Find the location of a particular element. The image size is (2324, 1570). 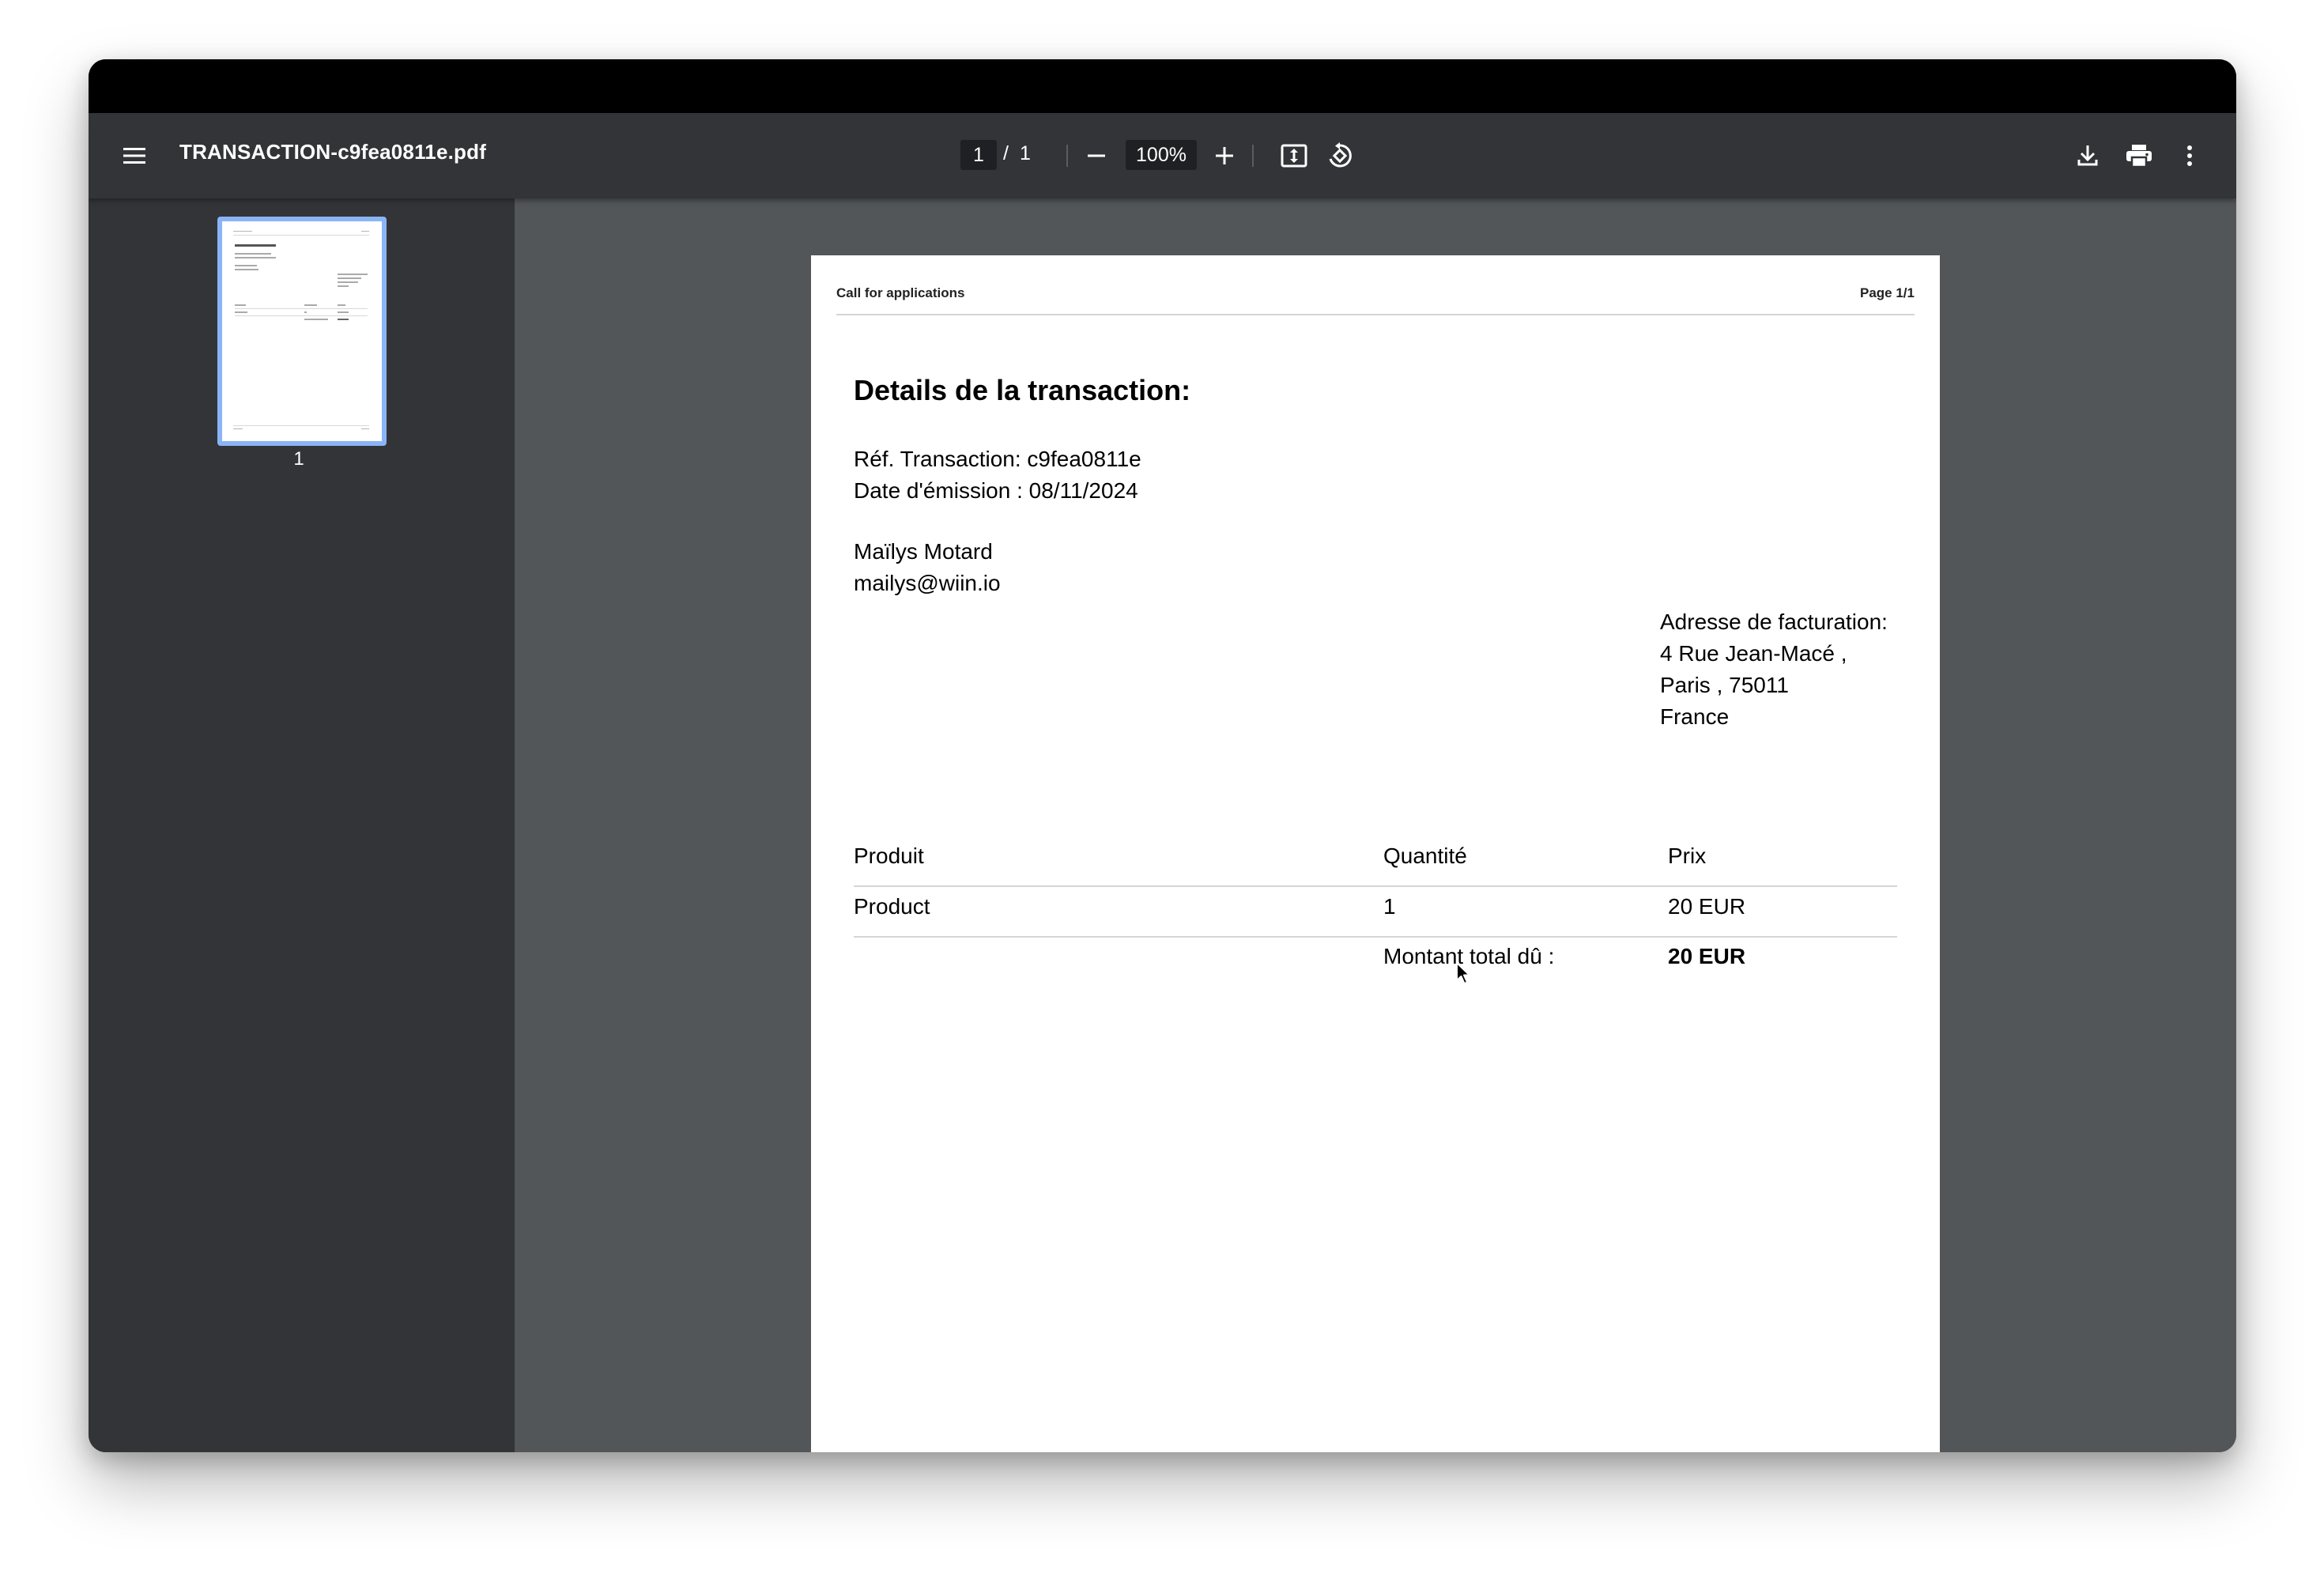

billing-address-line: France is located at coordinates (1695, 716).